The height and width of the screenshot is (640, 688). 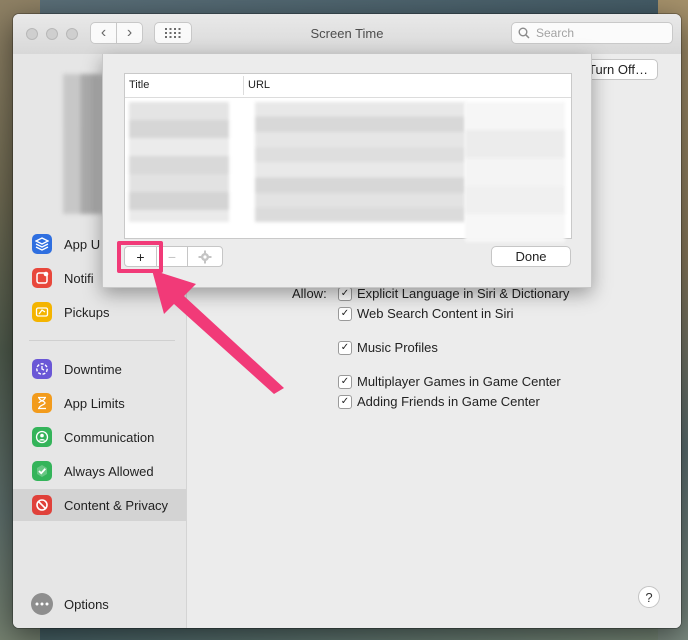 I want to click on sidebar-item-label: Notifi, so click(x=79, y=278).